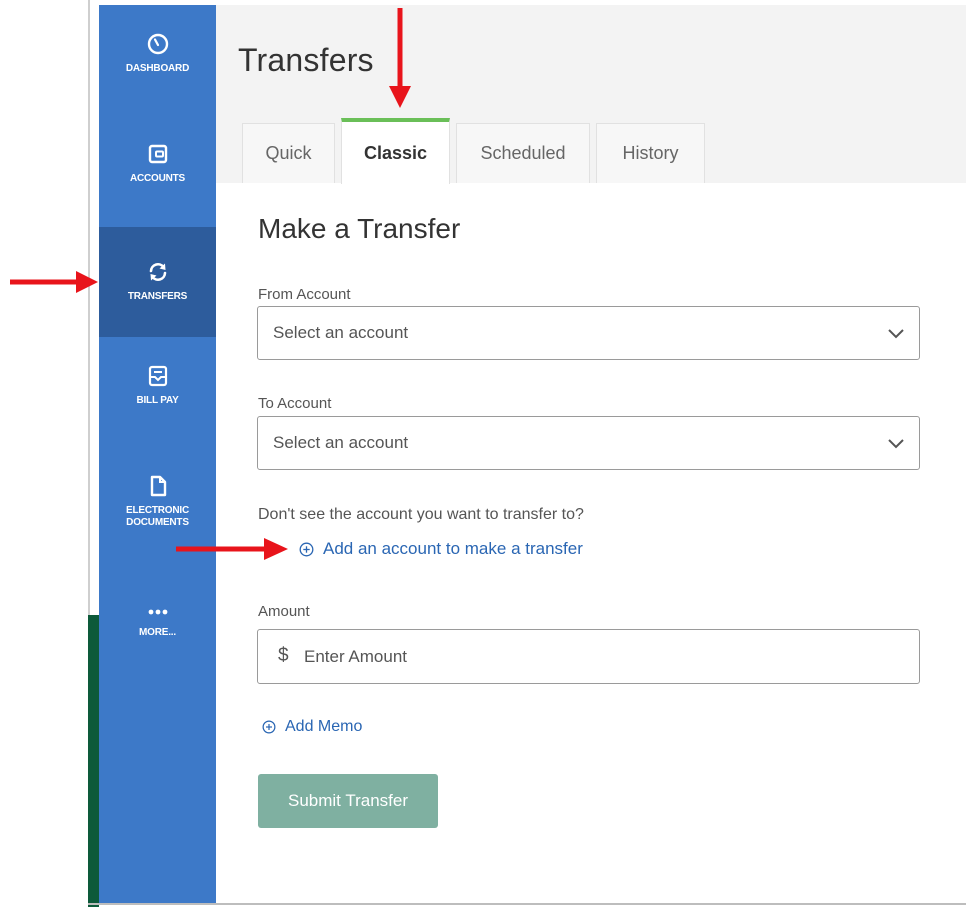 Image resolution: width=966 pixels, height=907 pixels. What do you see at coordinates (157, 516) in the screenshot?
I see `sidebar-item-label: ELECTRONIC DOCUMENTS` at bounding box center [157, 516].